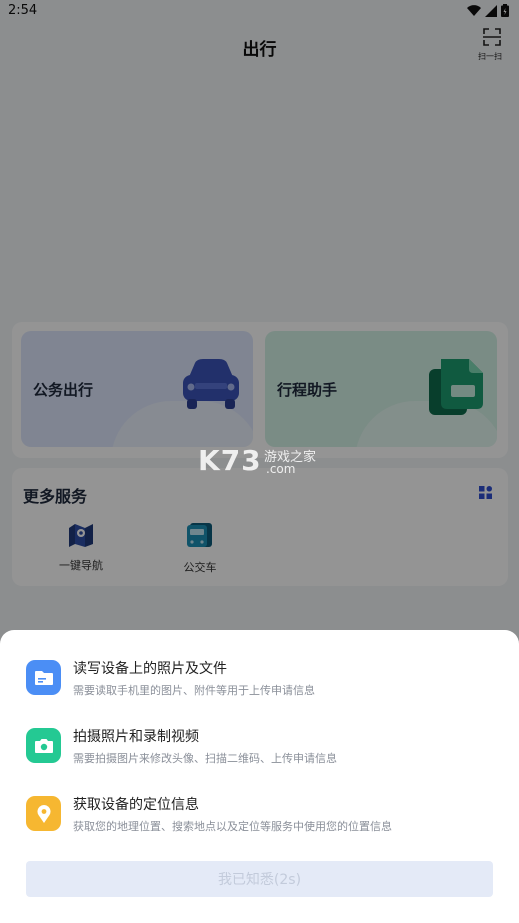  Describe the element at coordinates (261, 751) in the screenshot. I see `permission-item-camera: 拍摄照片和录制视频 需要拍摄图片来修改头像、扫描二维码、上传申请信息` at that location.